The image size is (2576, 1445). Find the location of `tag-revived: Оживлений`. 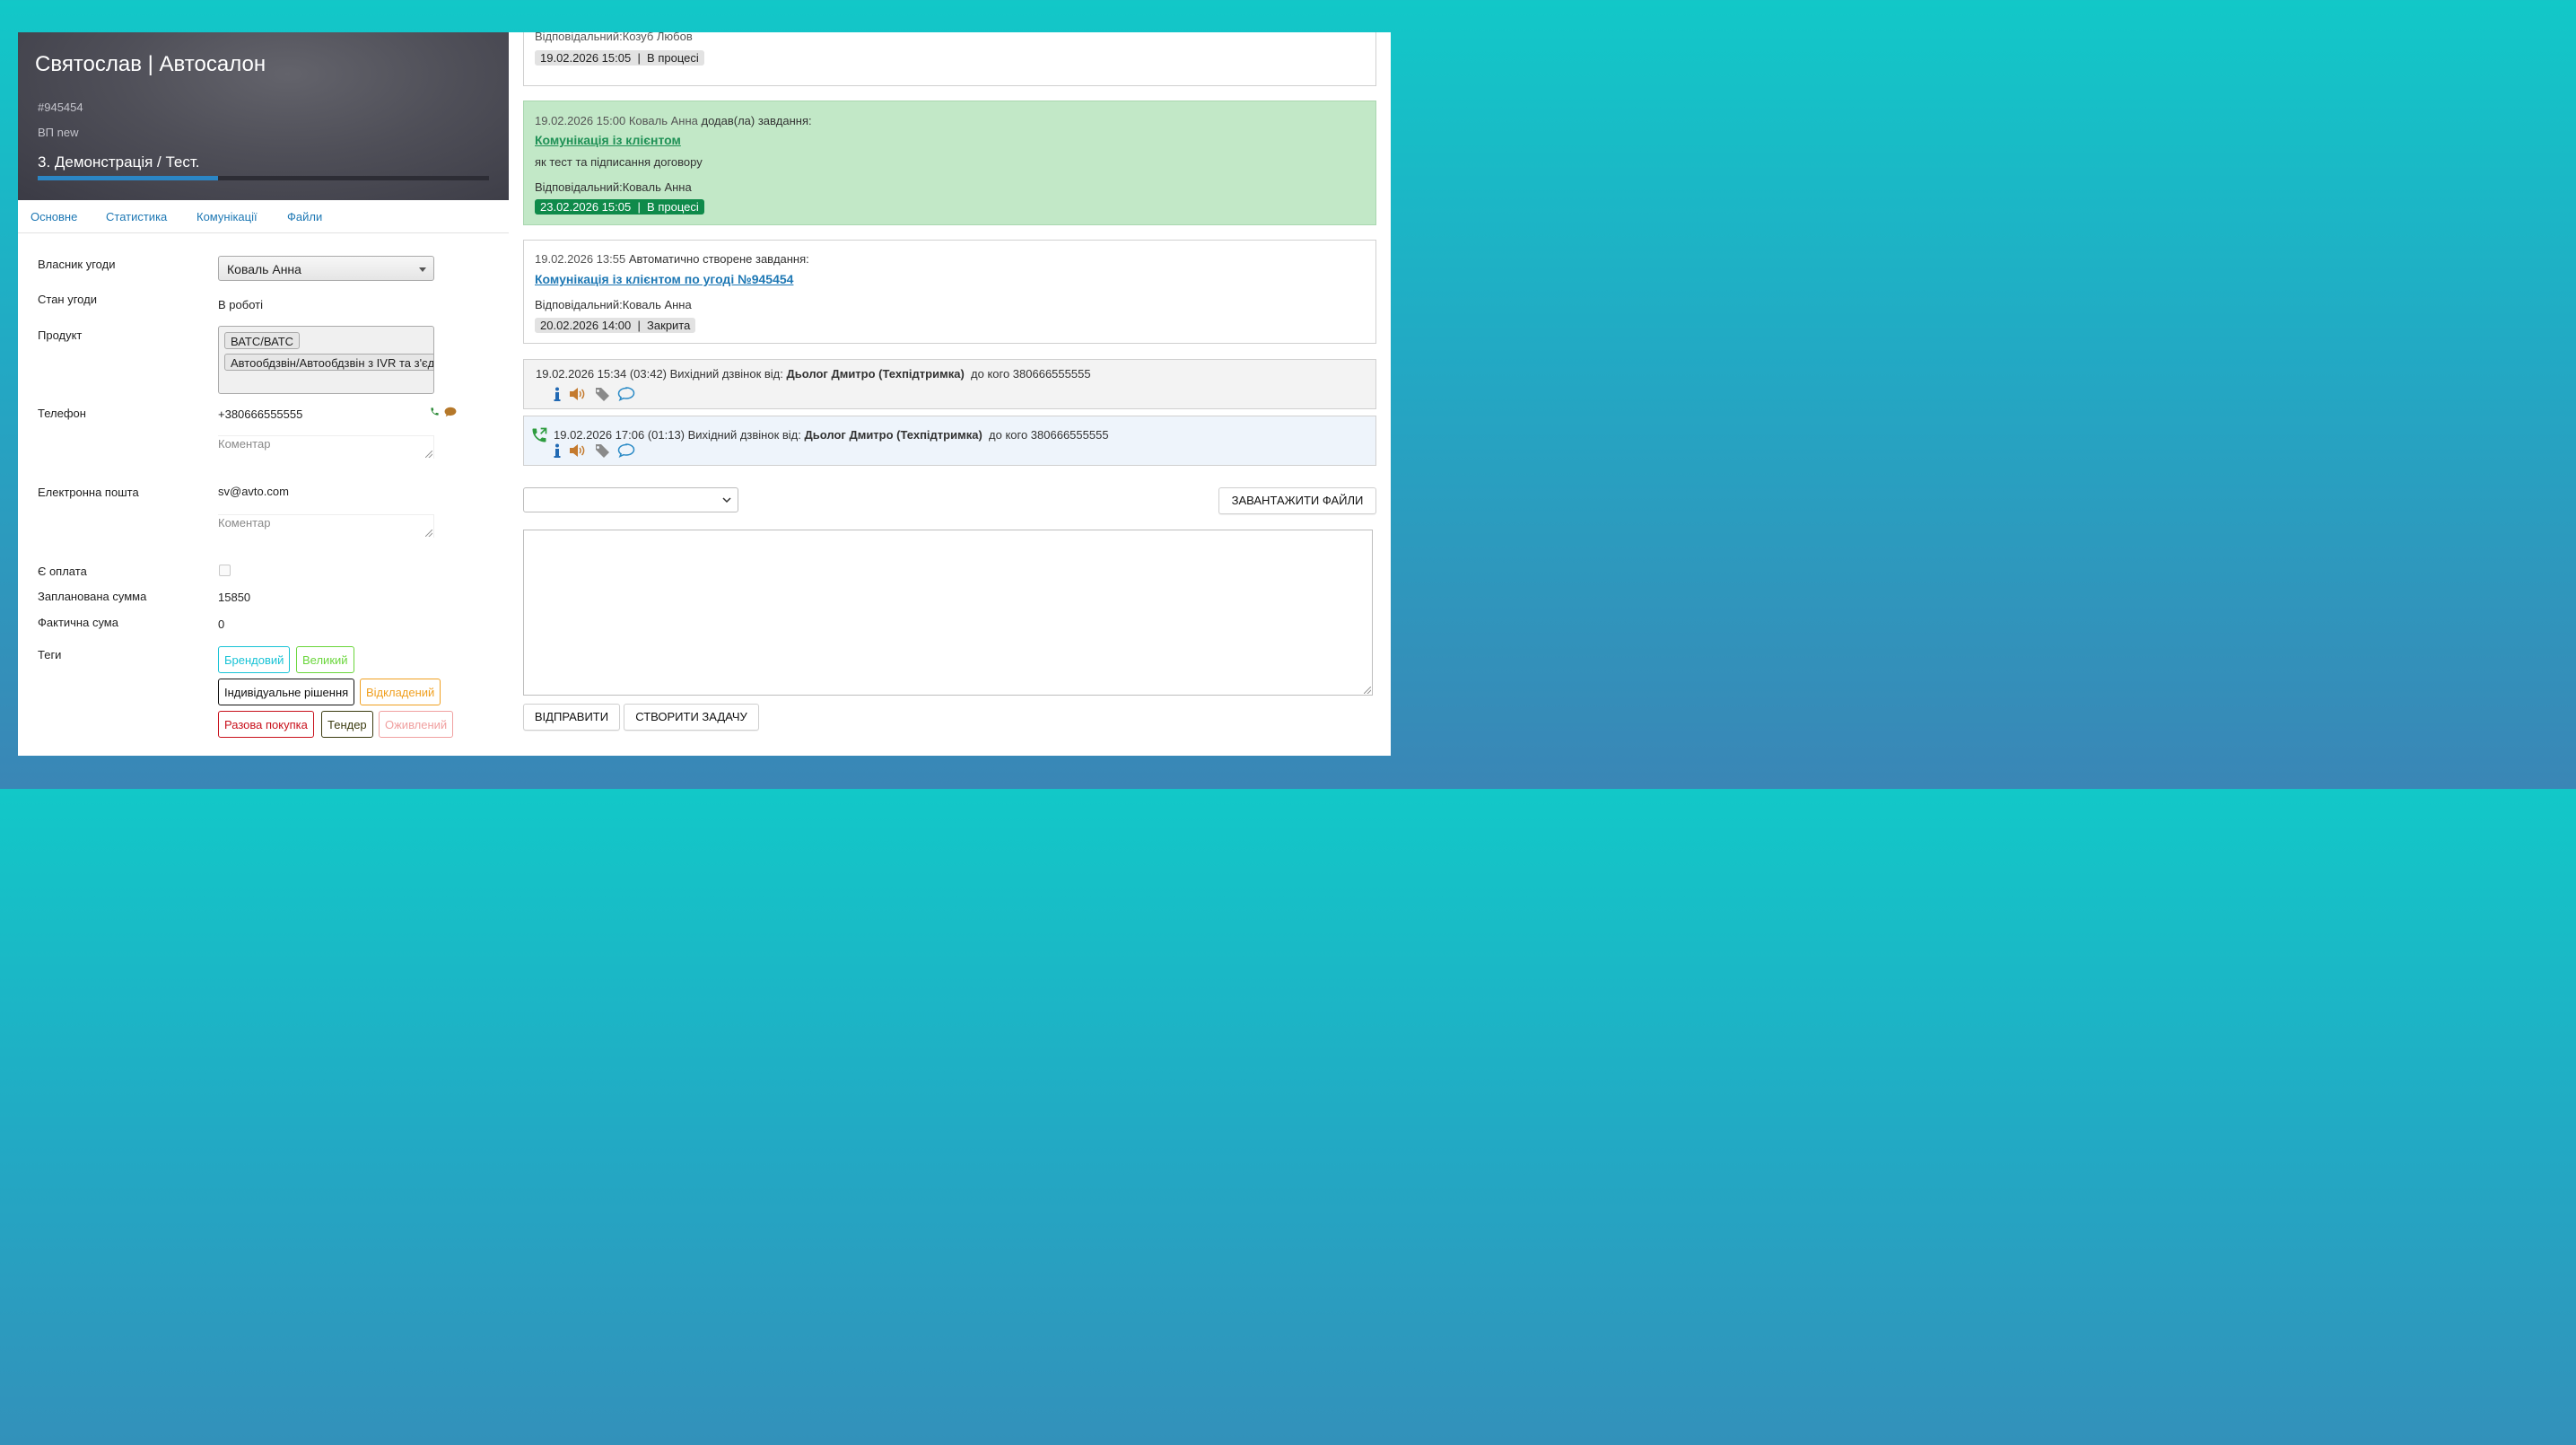

tag-revived: Оживлений is located at coordinates (417, 724).